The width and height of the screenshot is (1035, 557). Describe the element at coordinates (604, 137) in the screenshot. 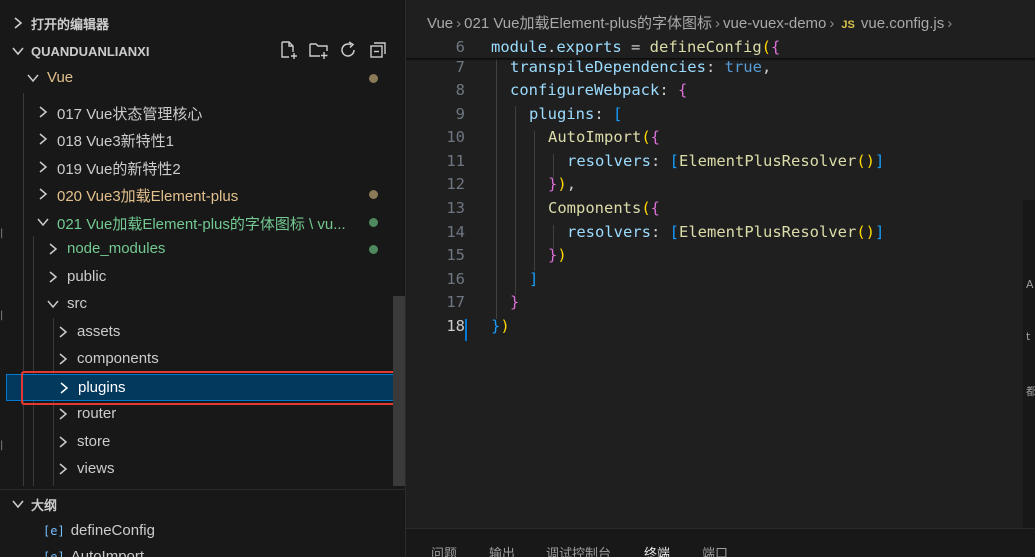

I see `code-line: AutoImport({` at that location.